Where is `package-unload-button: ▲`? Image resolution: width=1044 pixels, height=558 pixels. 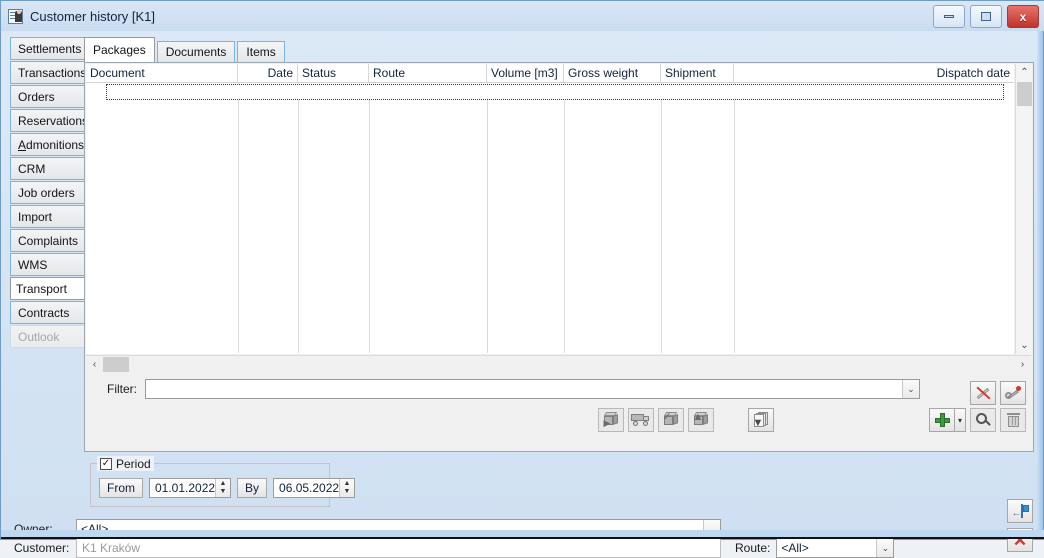
package-unload-button: ▲ is located at coordinates (701, 420).